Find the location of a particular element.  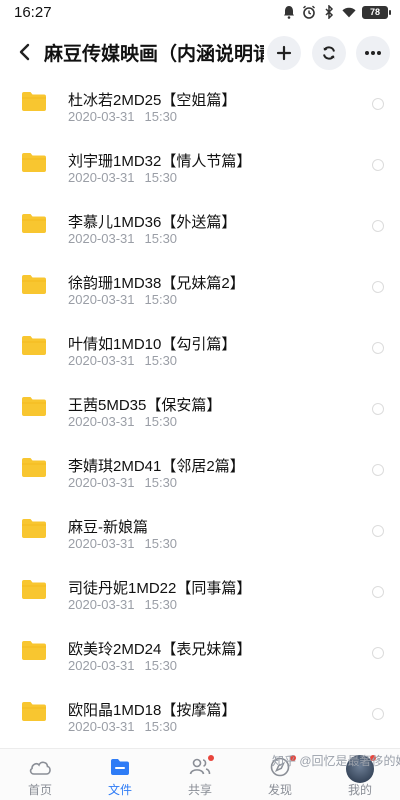

file-row: 叶倩如1MD10【勾引篇】 2020-03-31 15:30 is located at coordinates (200, 352).